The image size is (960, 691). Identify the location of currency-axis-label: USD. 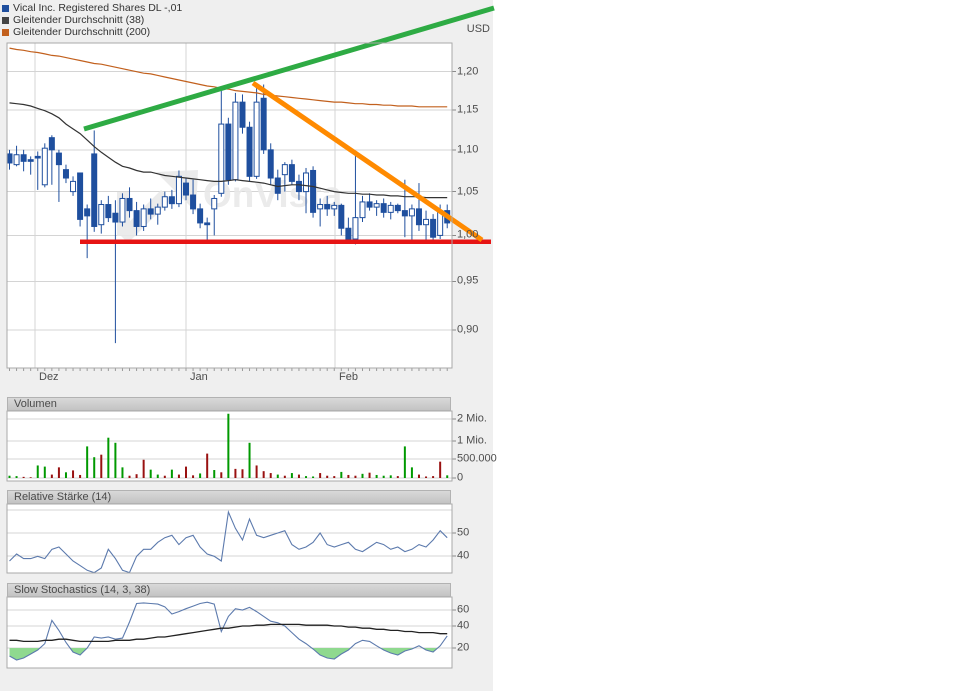
(478, 29).